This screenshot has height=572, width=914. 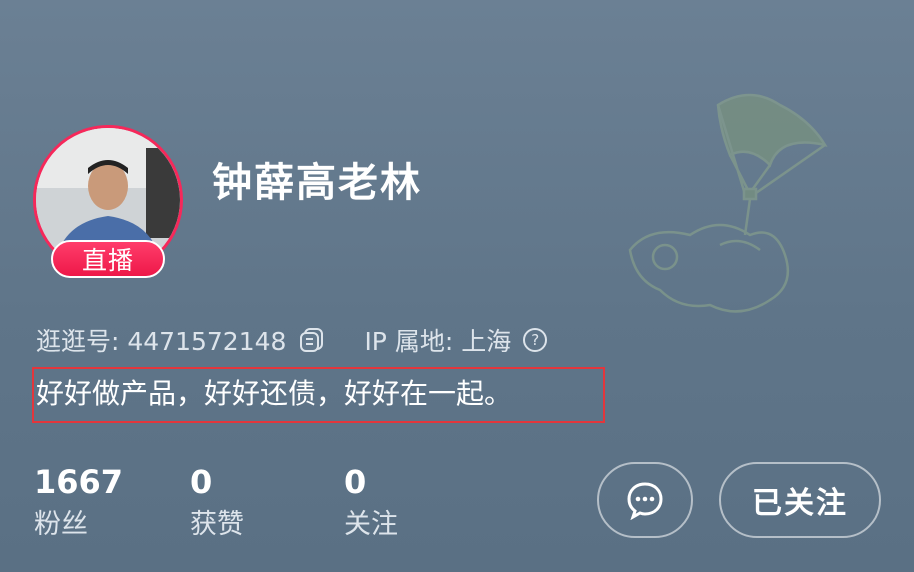 I want to click on following-label: 关注, so click(x=371, y=524).